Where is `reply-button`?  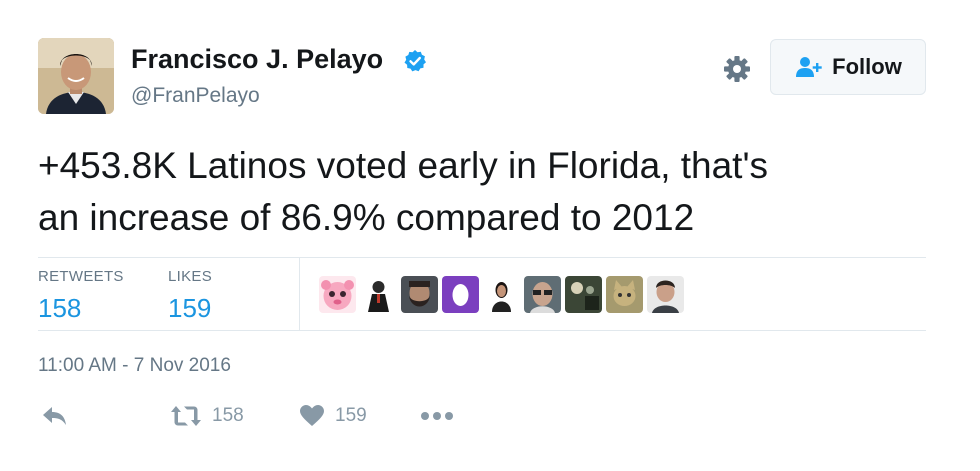 reply-button is located at coordinates (55, 416).